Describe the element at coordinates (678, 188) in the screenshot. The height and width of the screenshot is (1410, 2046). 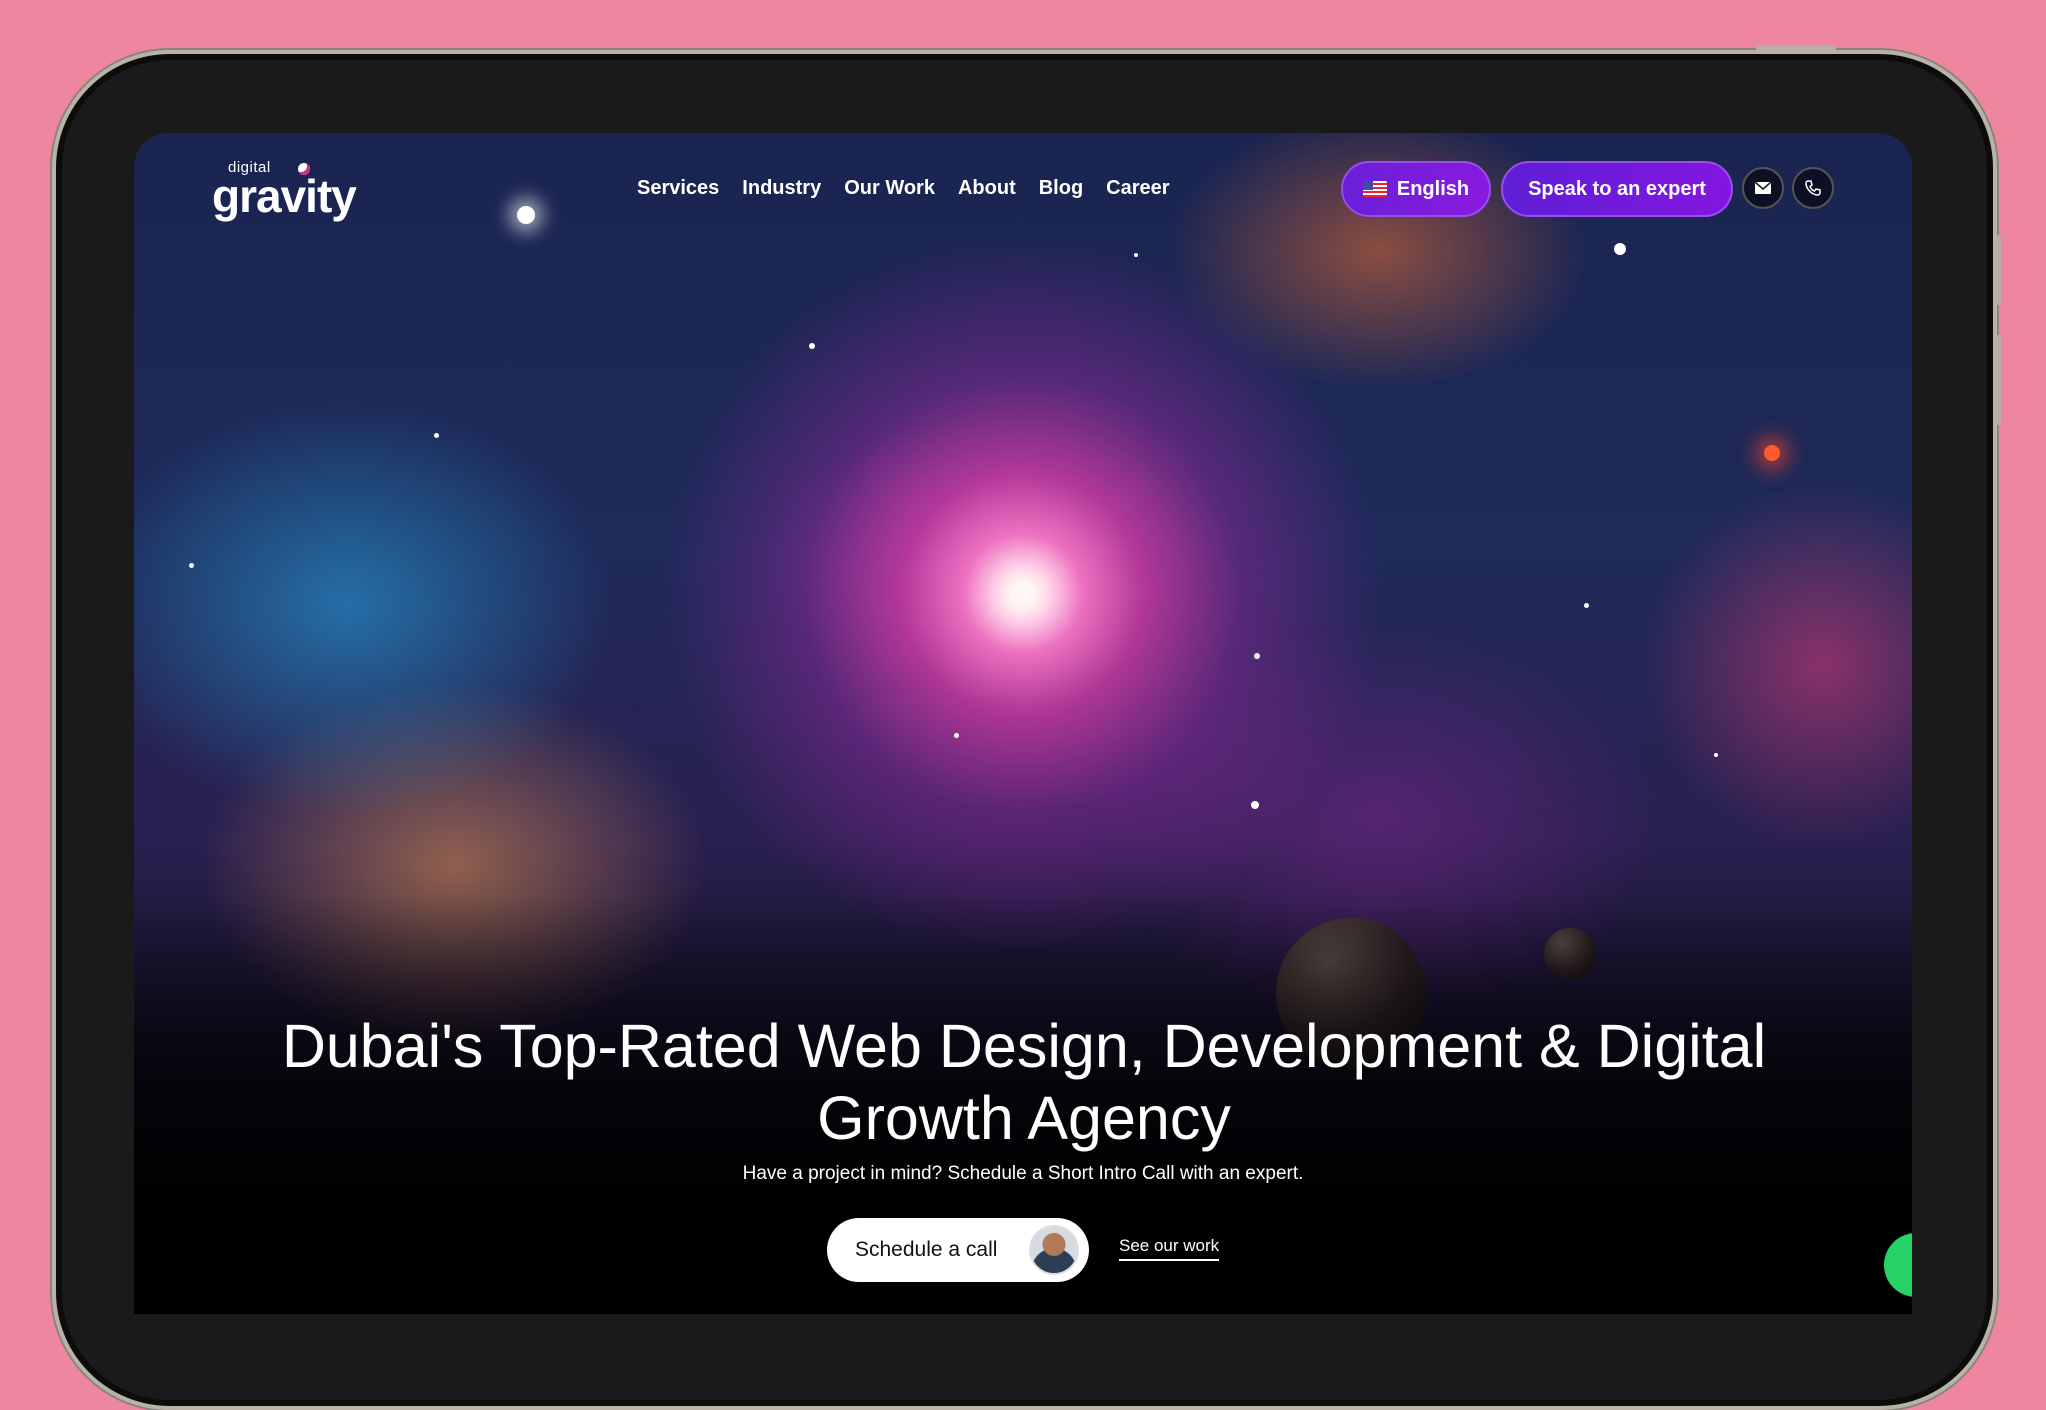
I see `nav-services: Services` at that location.